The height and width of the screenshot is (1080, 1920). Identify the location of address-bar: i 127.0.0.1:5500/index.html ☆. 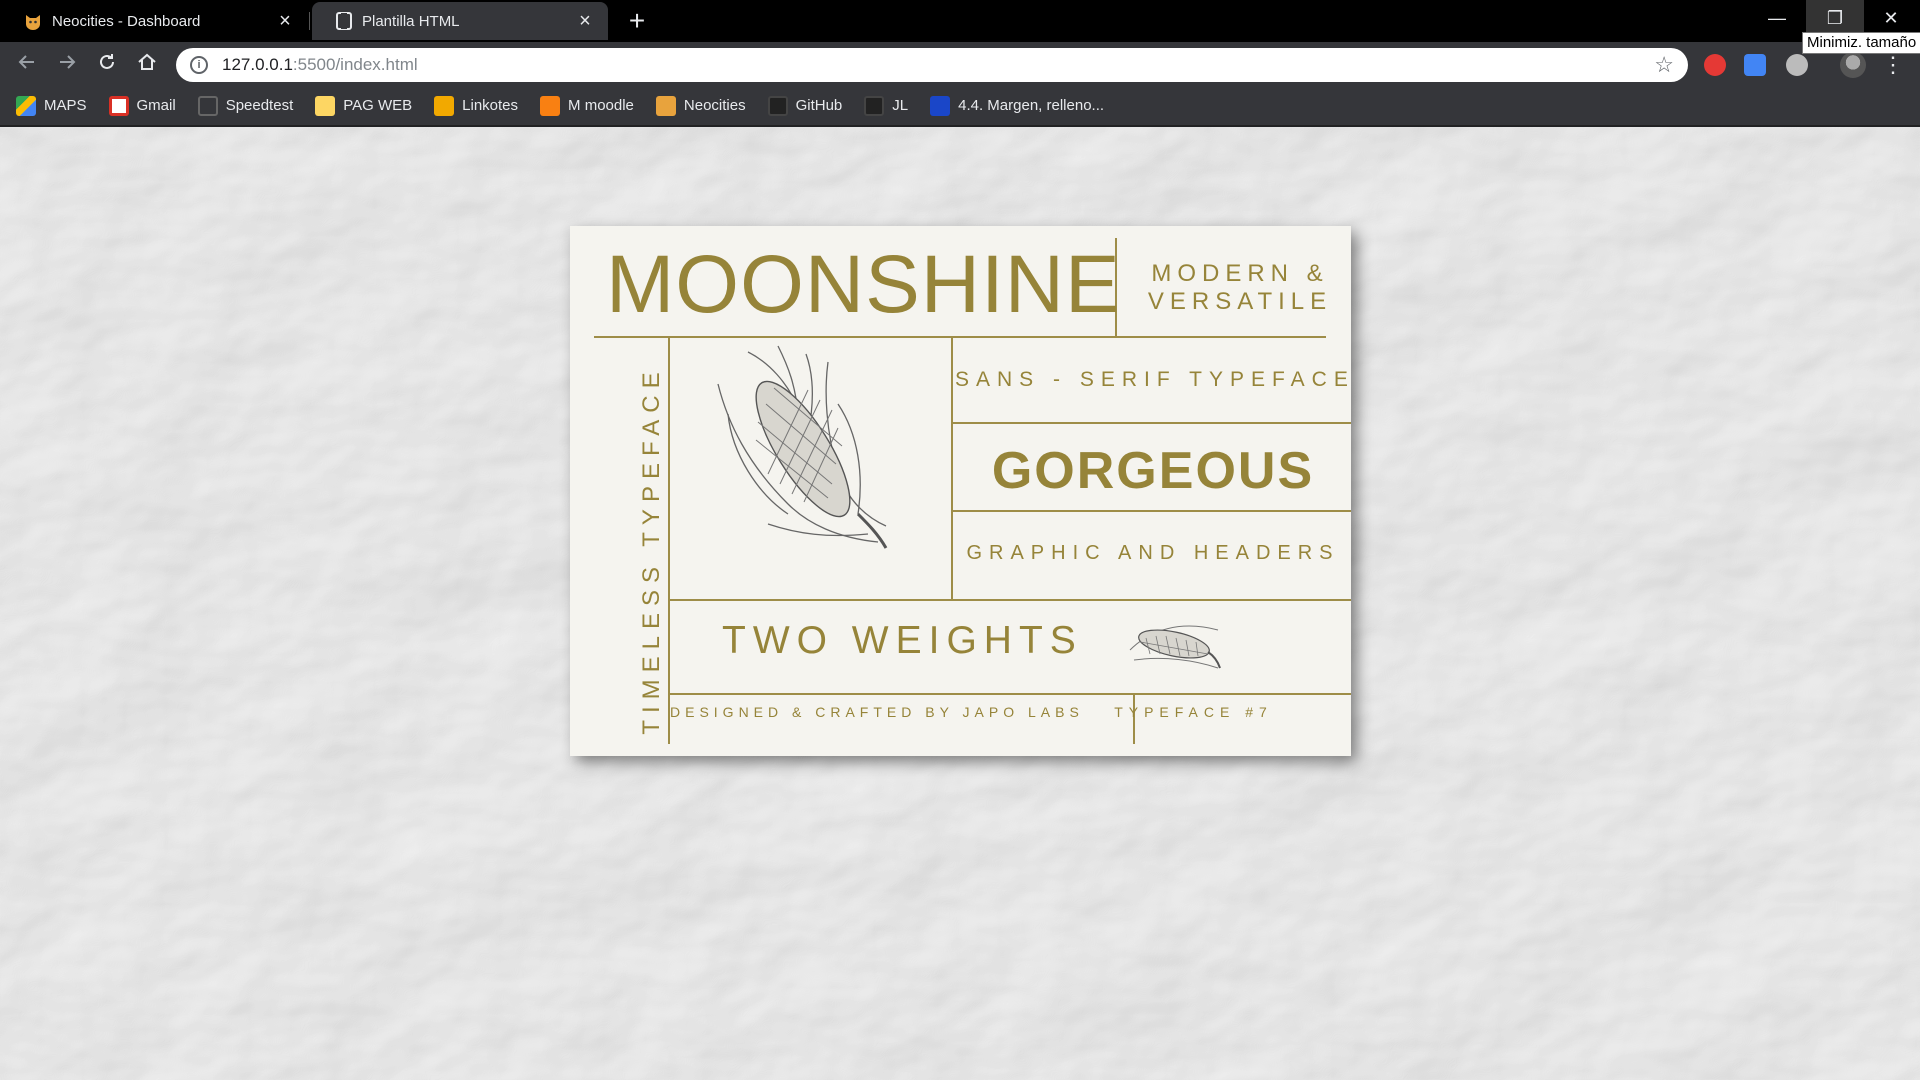
(932, 65).